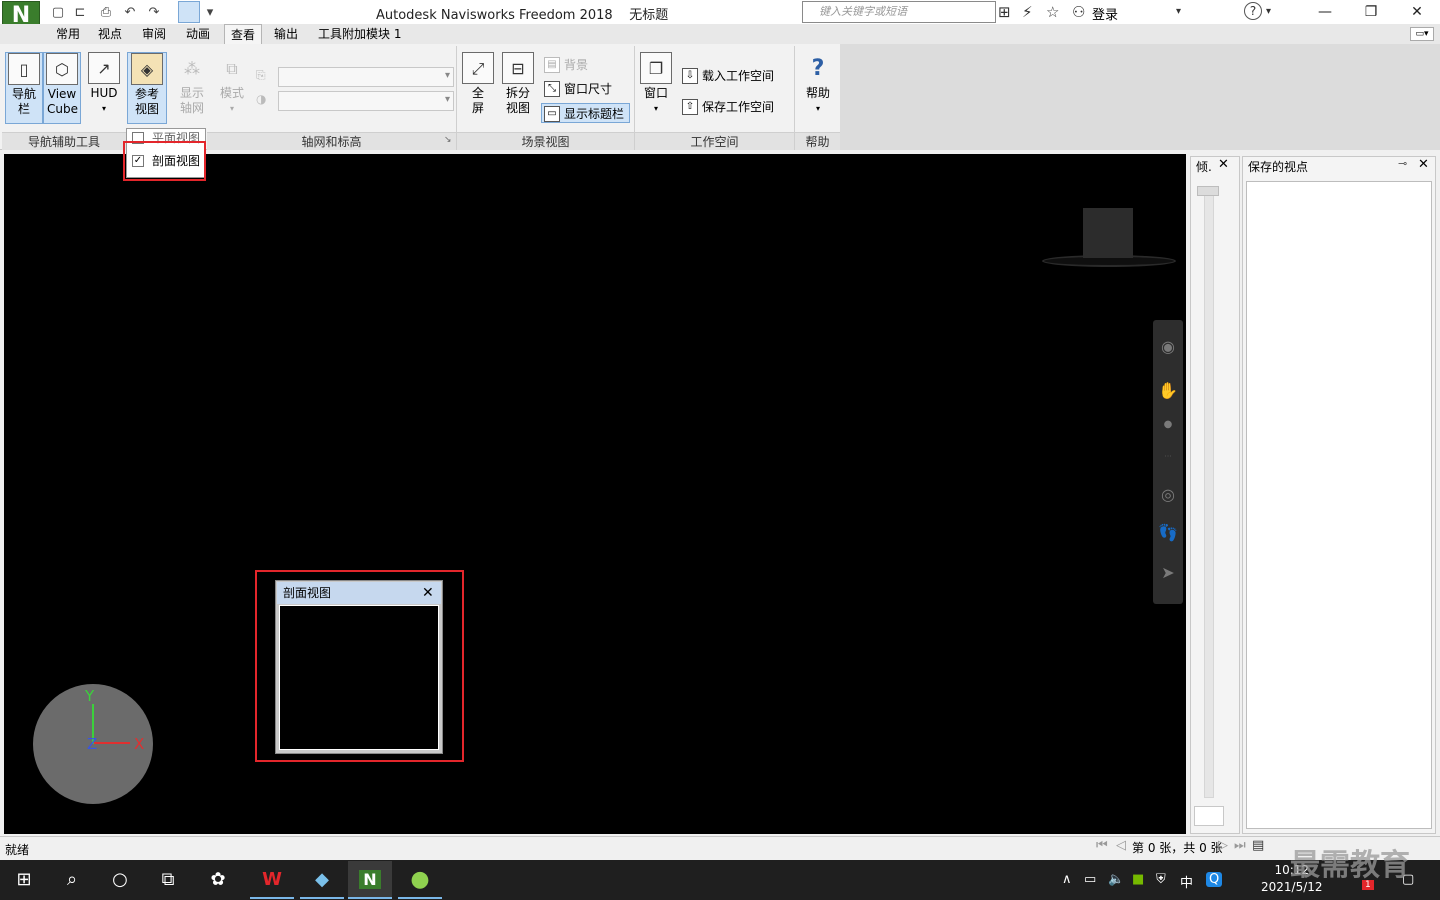 The height and width of the screenshot is (900, 1440). What do you see at coordinates (104, 88) in the screenshot?
I see `hud-button: ↗ HUD ▾` at bounding box center [104, 88].